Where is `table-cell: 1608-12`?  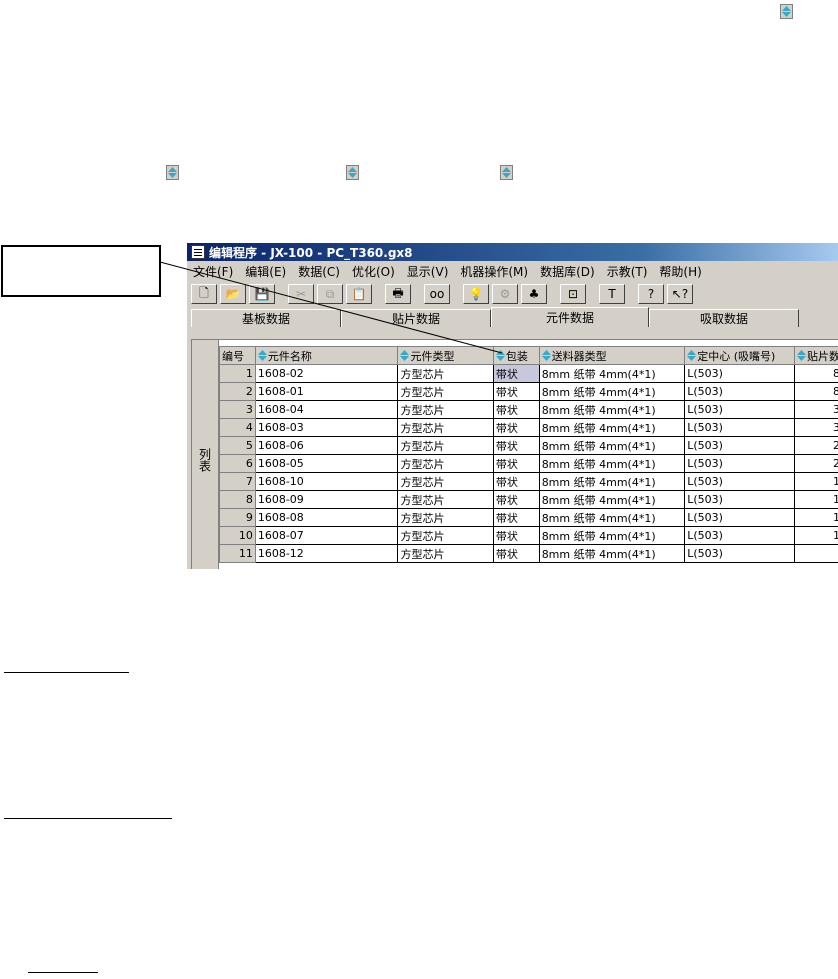
table-cell: 1608-12 is located at coordinates (326, 553).